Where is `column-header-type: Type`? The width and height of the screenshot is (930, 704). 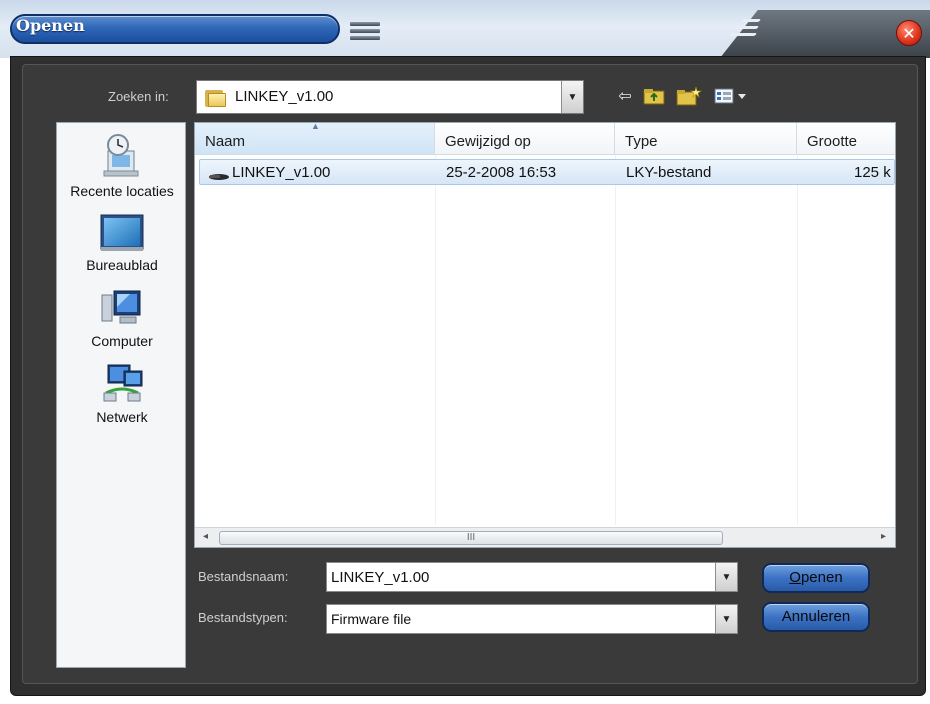 column-header-type: Type is located at coordinates (706, 139).